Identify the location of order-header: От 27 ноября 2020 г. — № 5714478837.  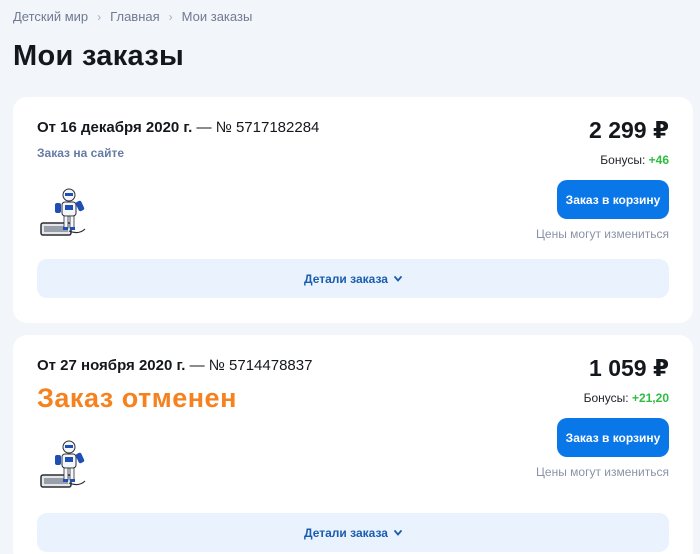
(174, 365).